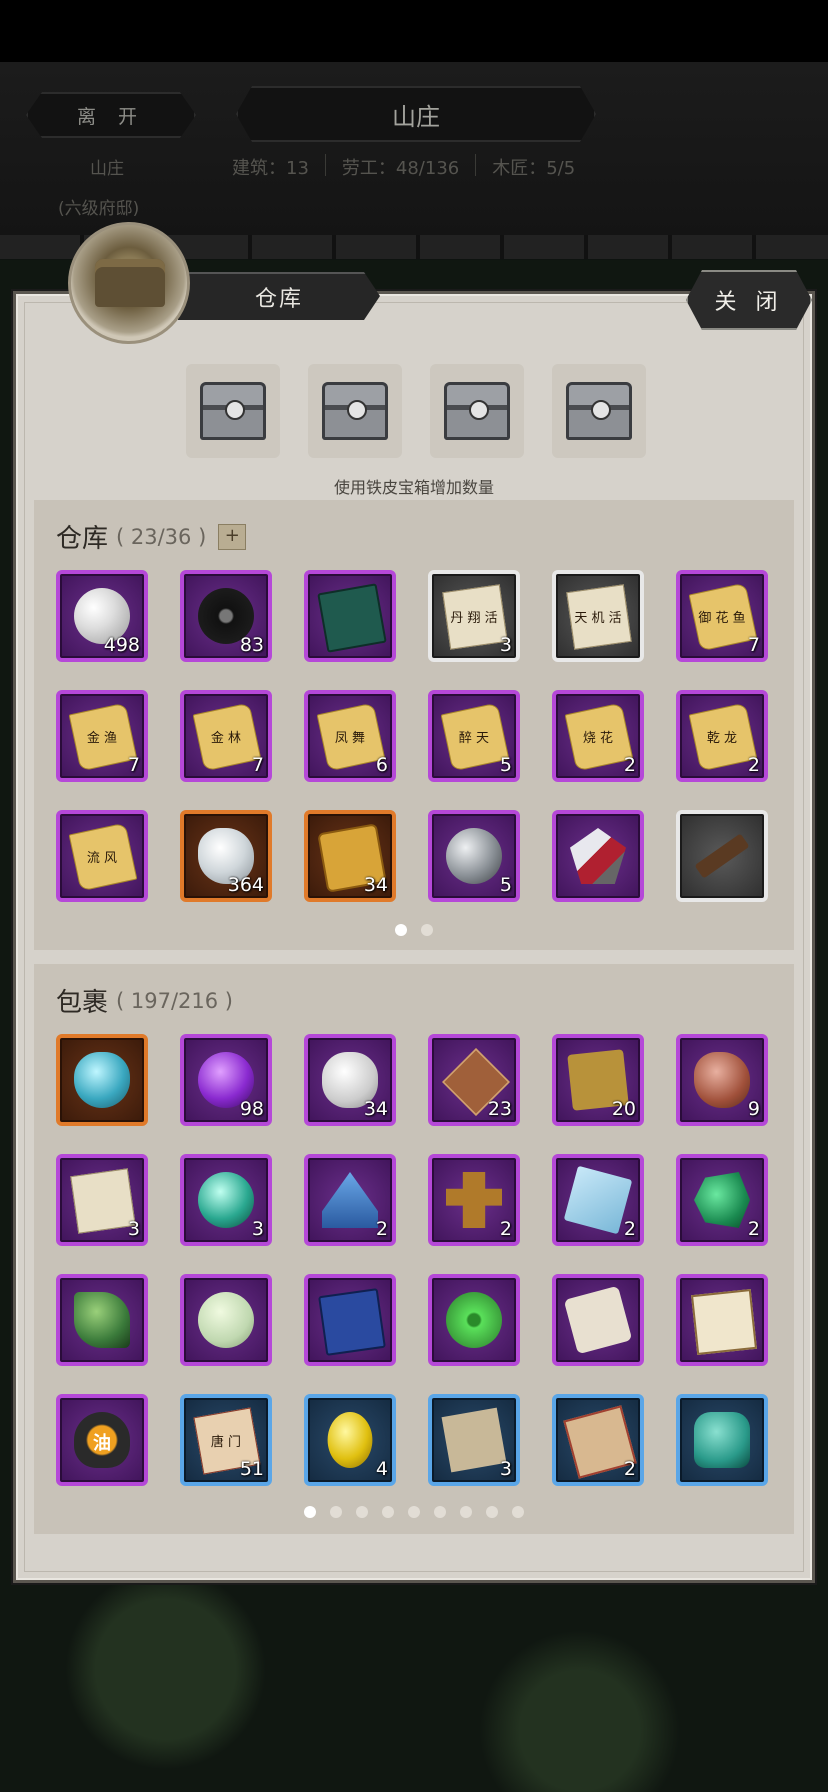  I want to click on item-slot: 御 花 鱼7, so click(722, 616).